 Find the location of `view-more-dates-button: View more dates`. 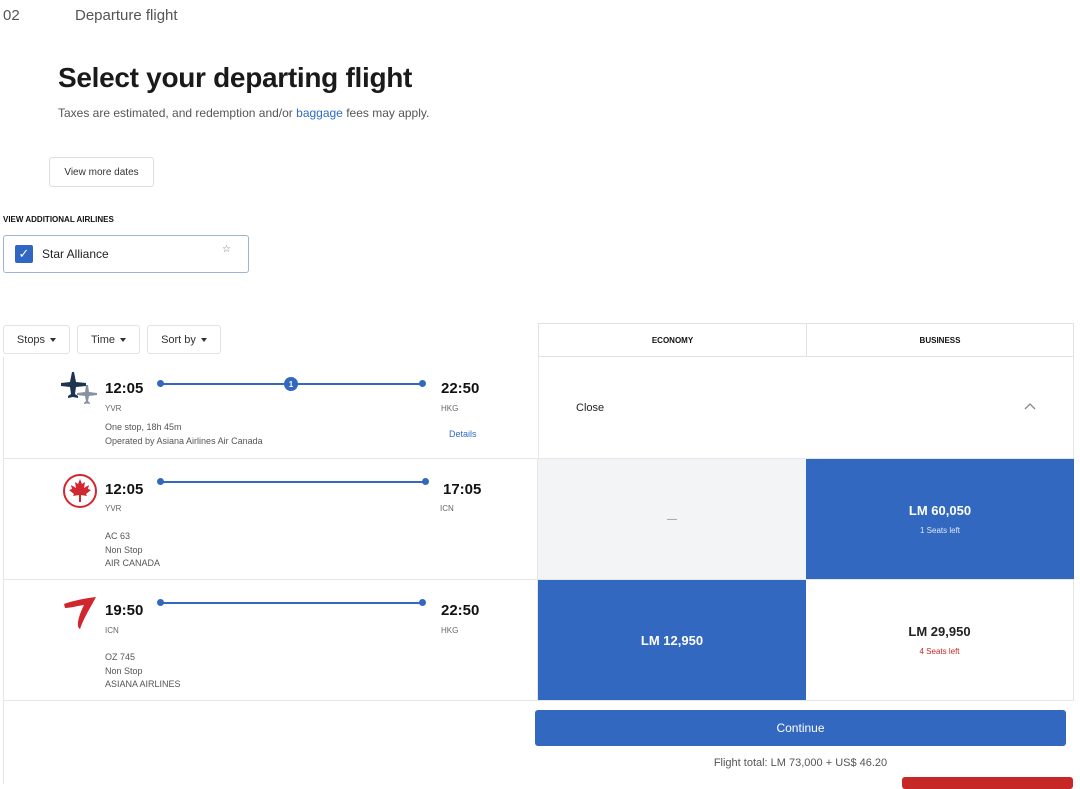

view-more-dates-button: View more dates is located at coordinates (101, 172).